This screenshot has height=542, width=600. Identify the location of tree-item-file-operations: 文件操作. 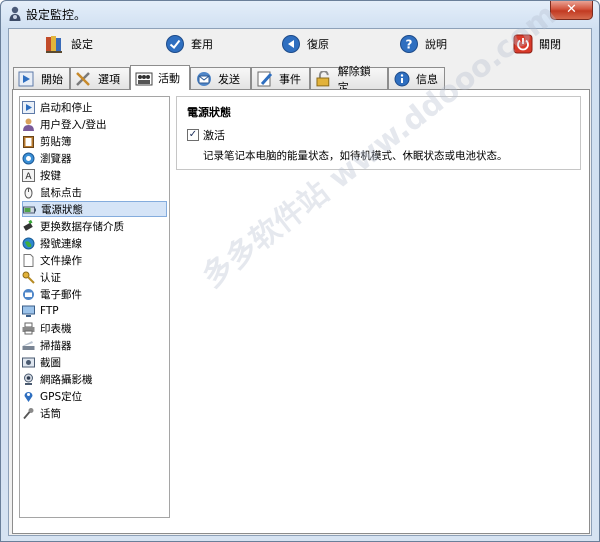
(54, 260).